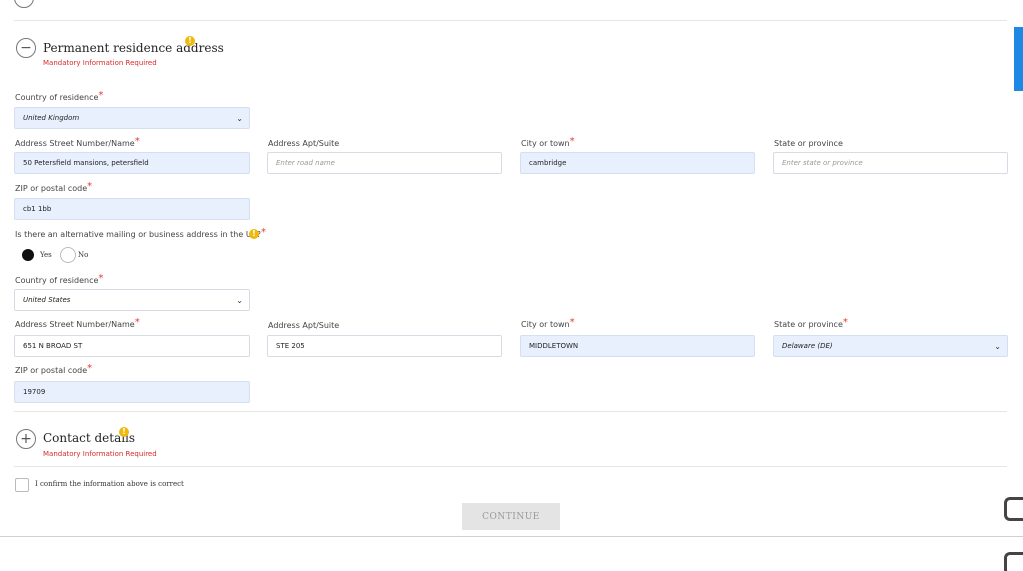 Image resolution: width=1023 pixels, height=571 pixels. Describe the element at coordinates (890, 163) in the screenshot. I see `state-input: Enter state or province` at that location.